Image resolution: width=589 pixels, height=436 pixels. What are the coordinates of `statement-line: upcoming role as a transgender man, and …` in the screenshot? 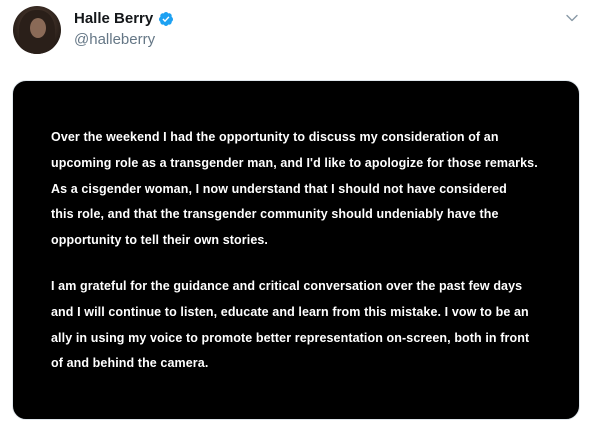 It's located at (294, 162).